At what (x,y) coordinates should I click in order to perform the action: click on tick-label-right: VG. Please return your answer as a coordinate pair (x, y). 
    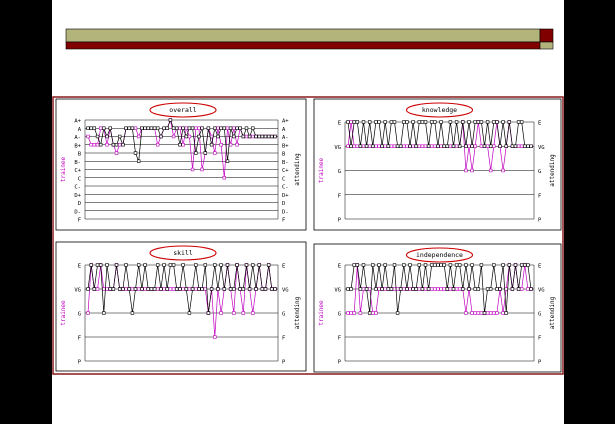
    Looking at the image, I should click on (541, 148).